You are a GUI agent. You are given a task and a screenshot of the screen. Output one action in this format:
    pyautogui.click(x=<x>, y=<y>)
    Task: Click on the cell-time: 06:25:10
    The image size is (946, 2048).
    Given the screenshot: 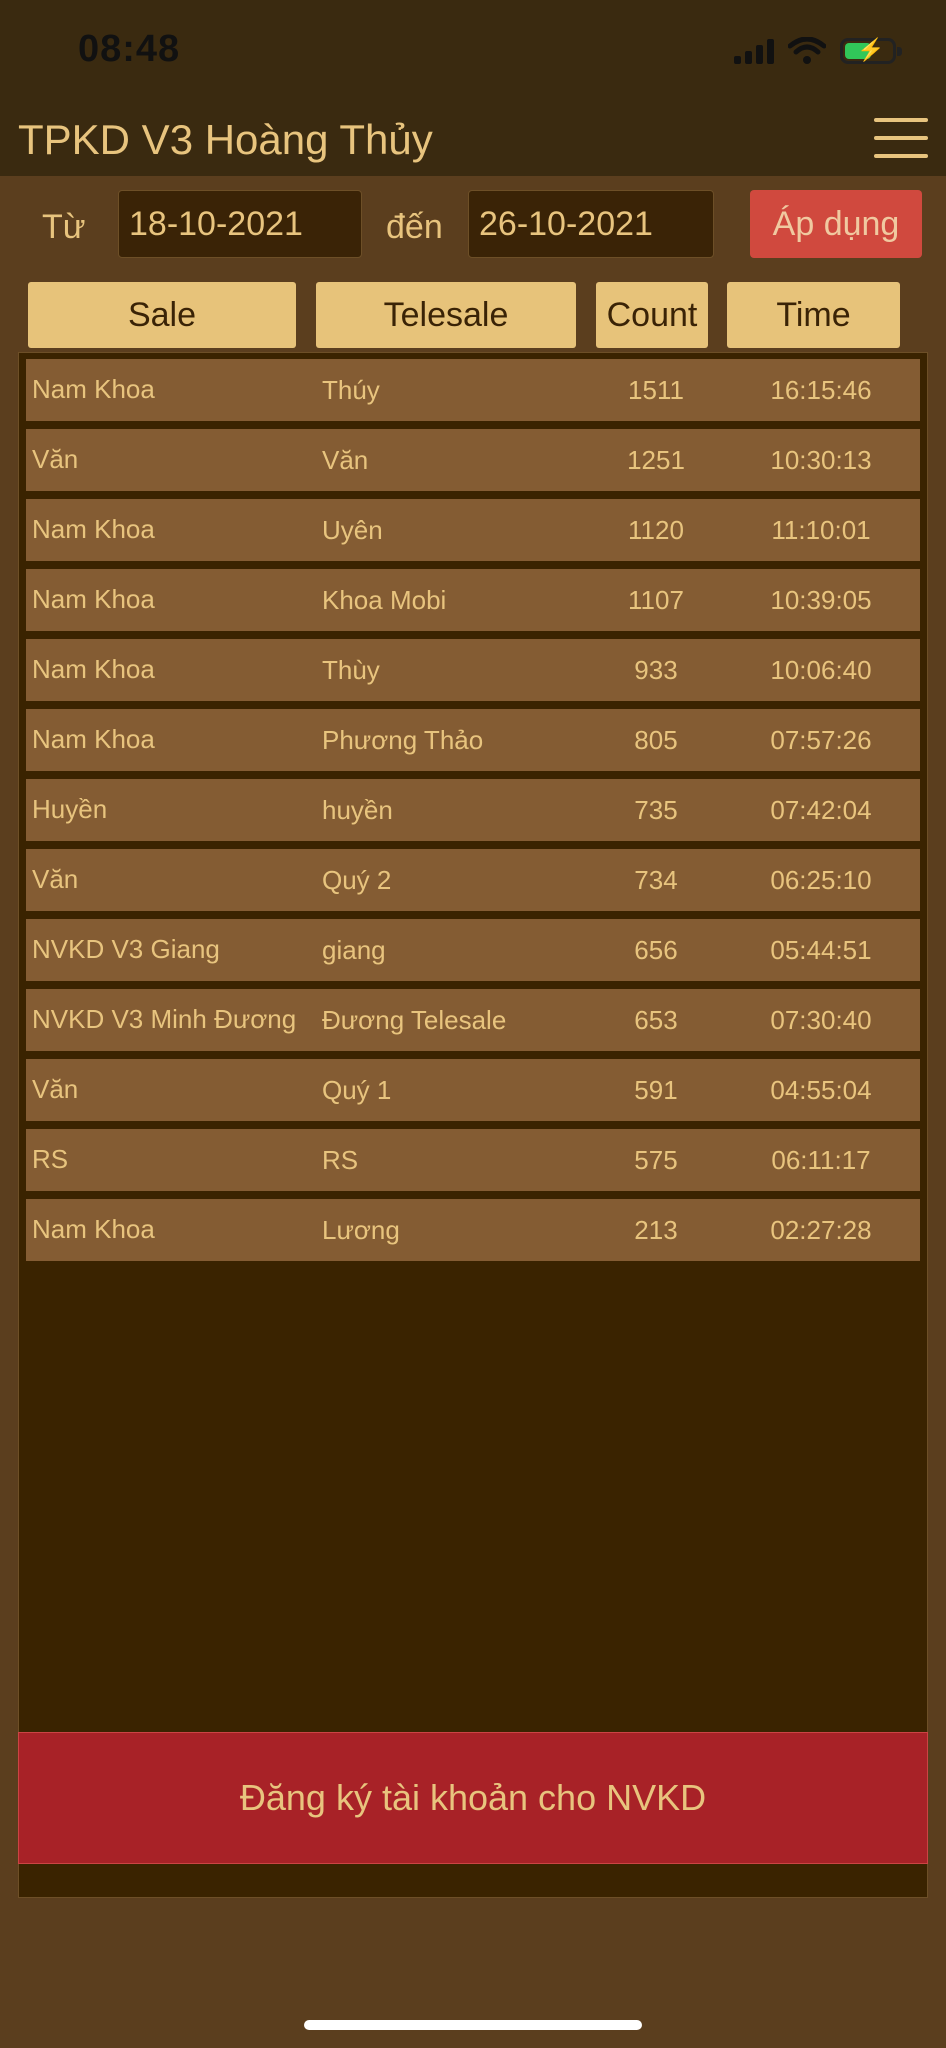 What is the action you would take?
    pyautogui.click(x=821, y=879)
    